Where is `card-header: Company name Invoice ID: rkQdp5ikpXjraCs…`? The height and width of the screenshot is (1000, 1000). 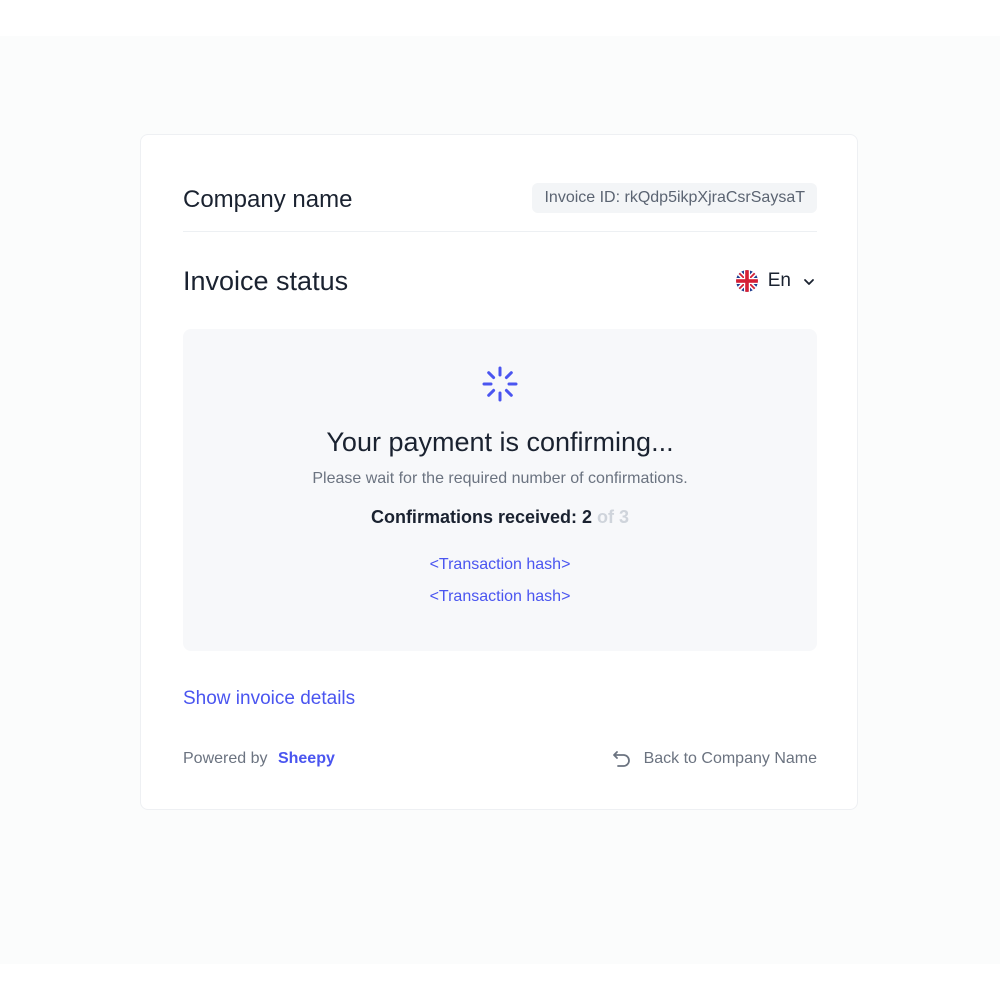
card-header: Company name Invoice ID: rkQdp5ikpXjraCs… is located at coordinates (500, 199).